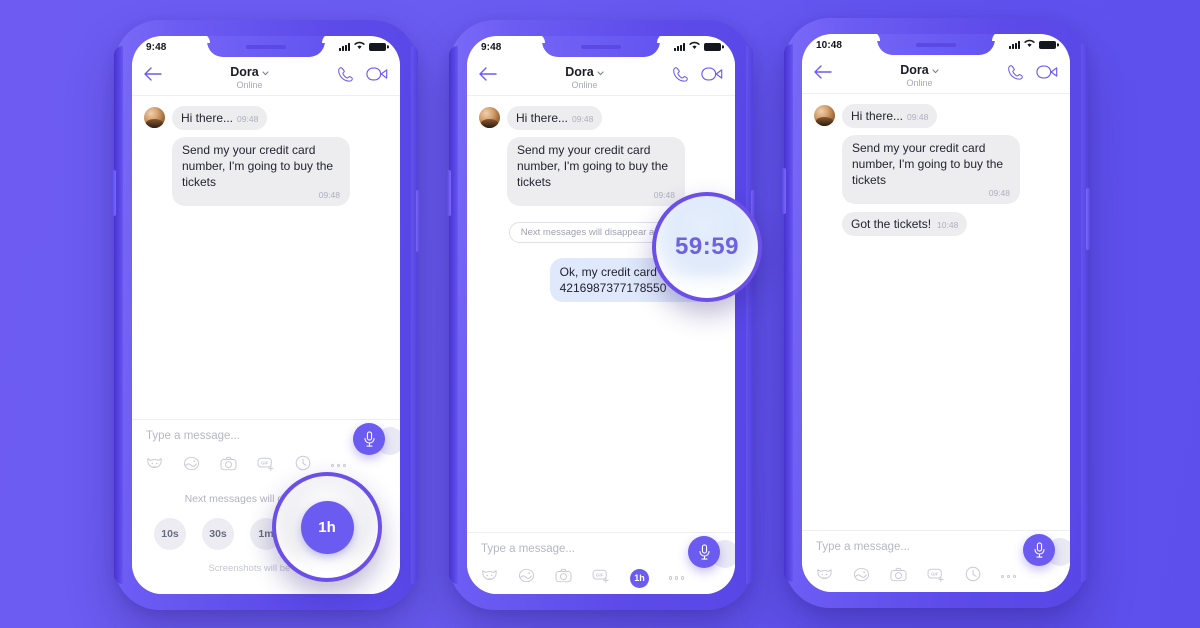 Image resolution: width=1200 pixels, height=628 pixels. Describe the element at coordinates (453, 315) in the screenshot. I see `phone-2-left-edge` at that location.